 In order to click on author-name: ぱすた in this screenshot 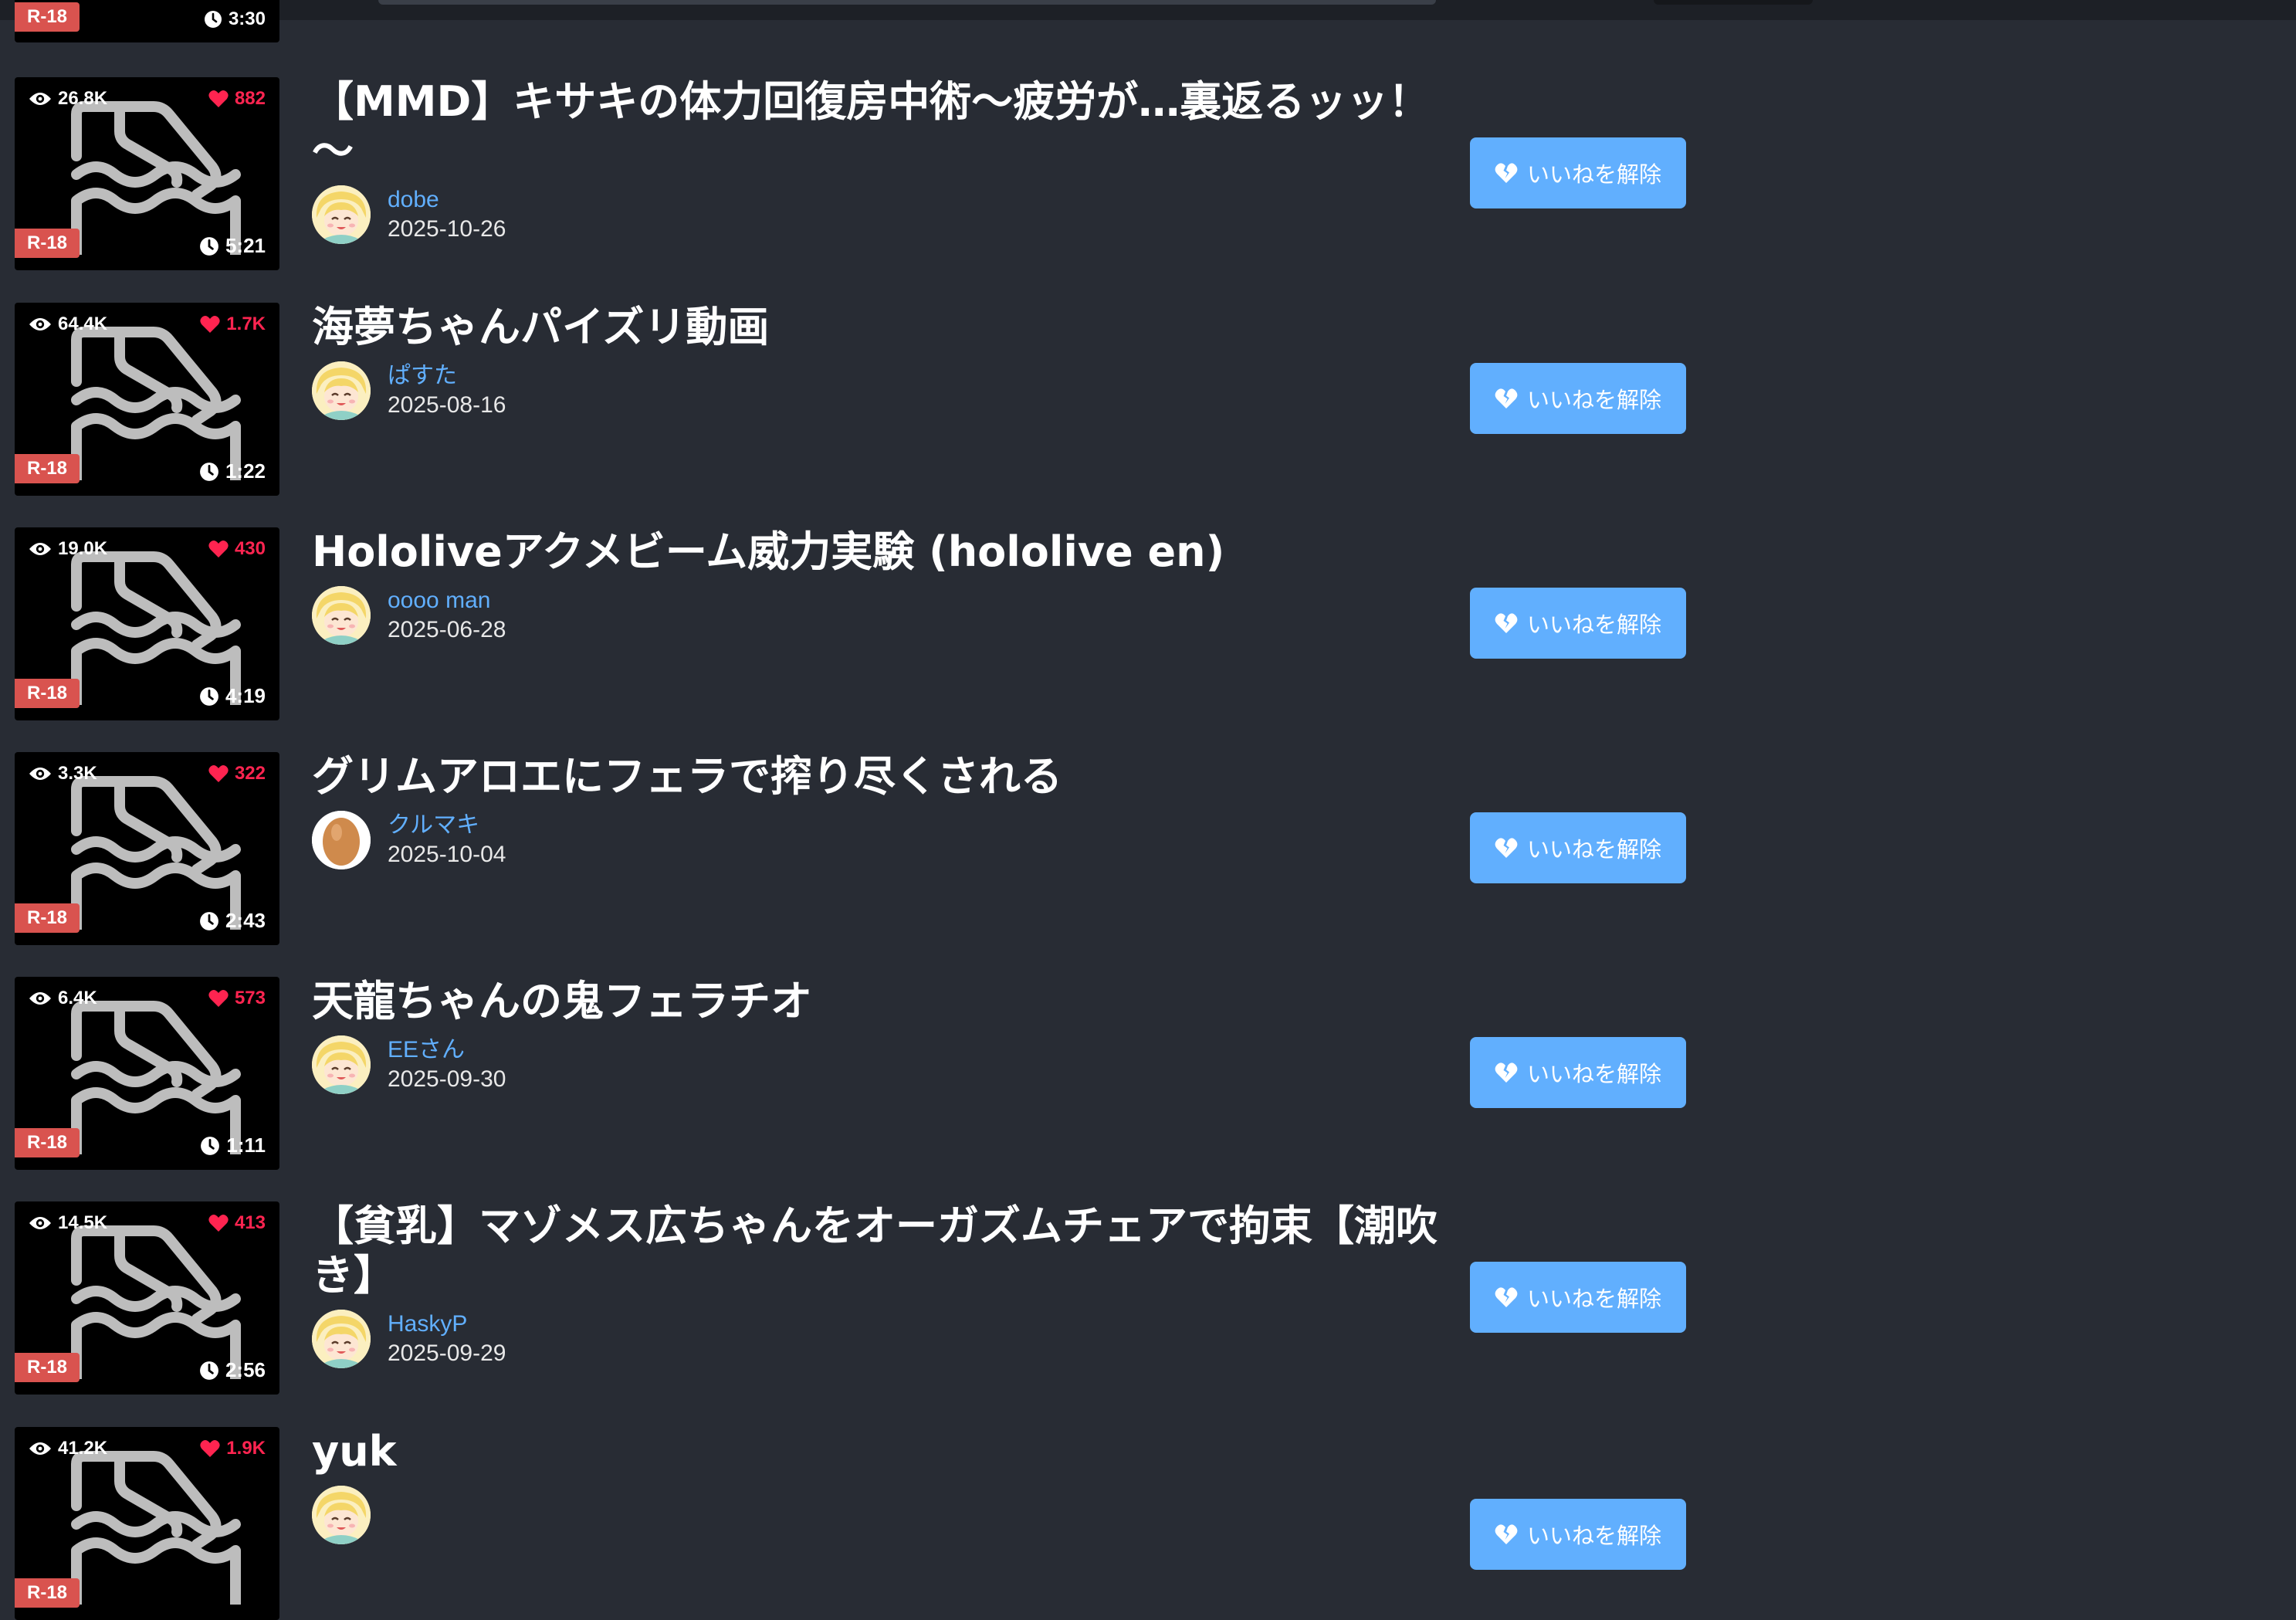, I will do `click(447, 376)`.